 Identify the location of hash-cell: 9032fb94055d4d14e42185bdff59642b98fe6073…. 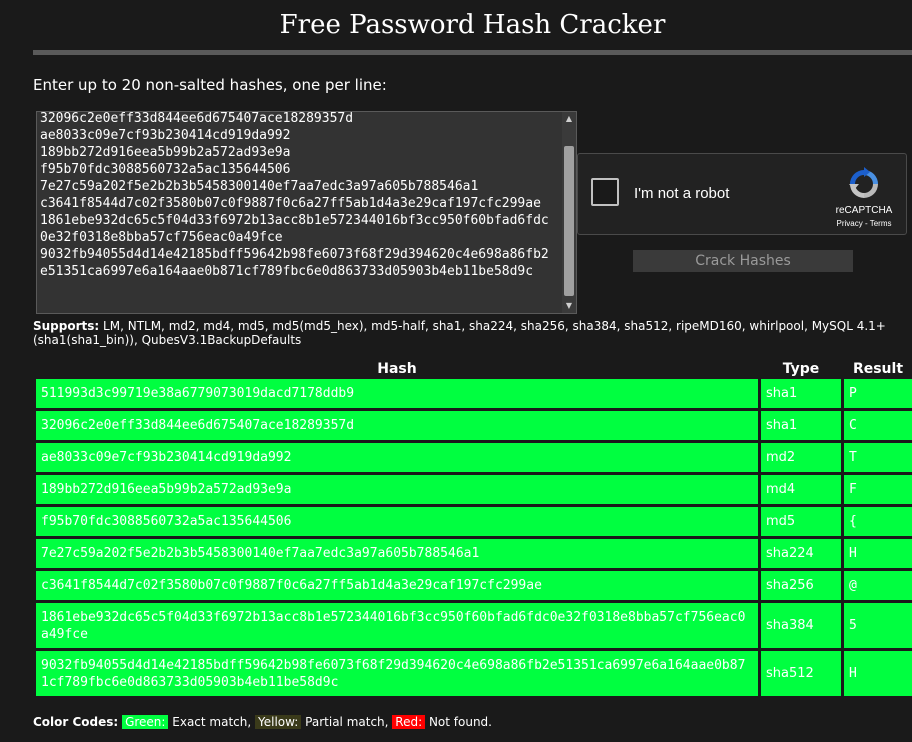
(397, 673).